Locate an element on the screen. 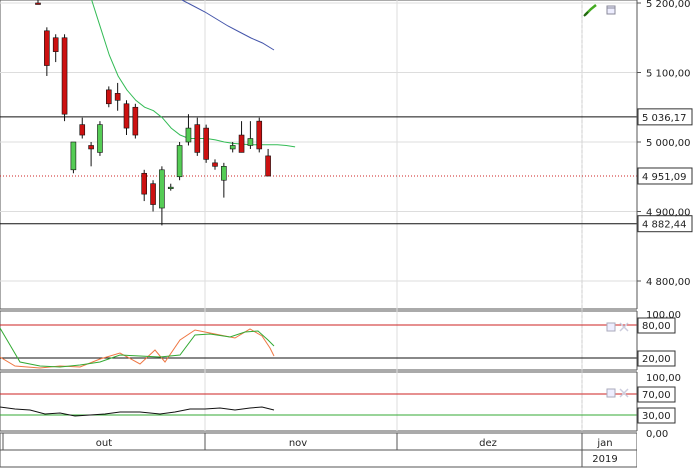  rsi-tick-label: 100,00 is located at coordinates (663, 378).